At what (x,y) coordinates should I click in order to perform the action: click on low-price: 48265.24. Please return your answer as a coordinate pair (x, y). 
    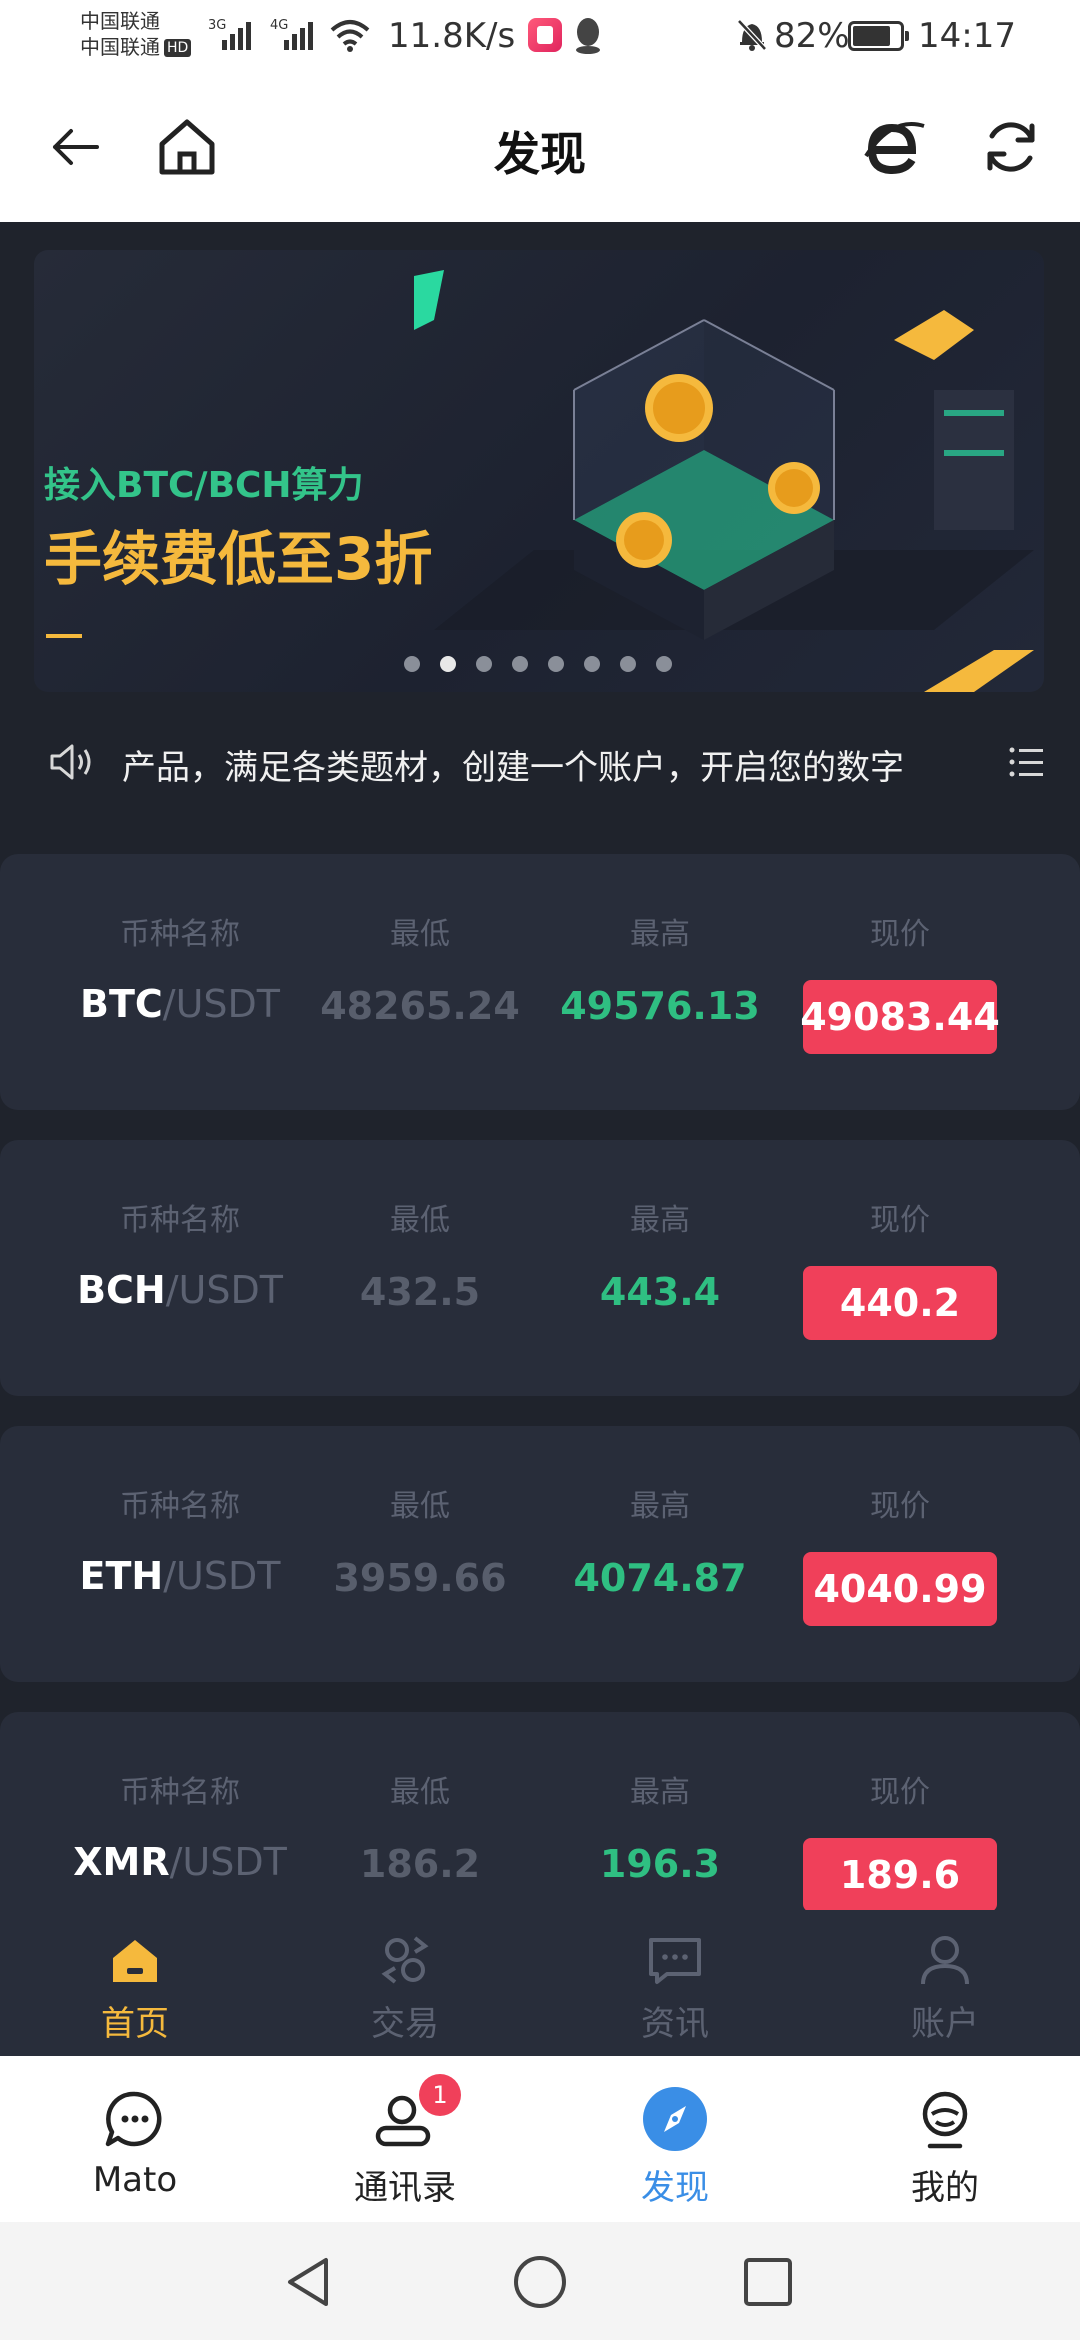
    Looking at the image, I should click on (420, 1006).